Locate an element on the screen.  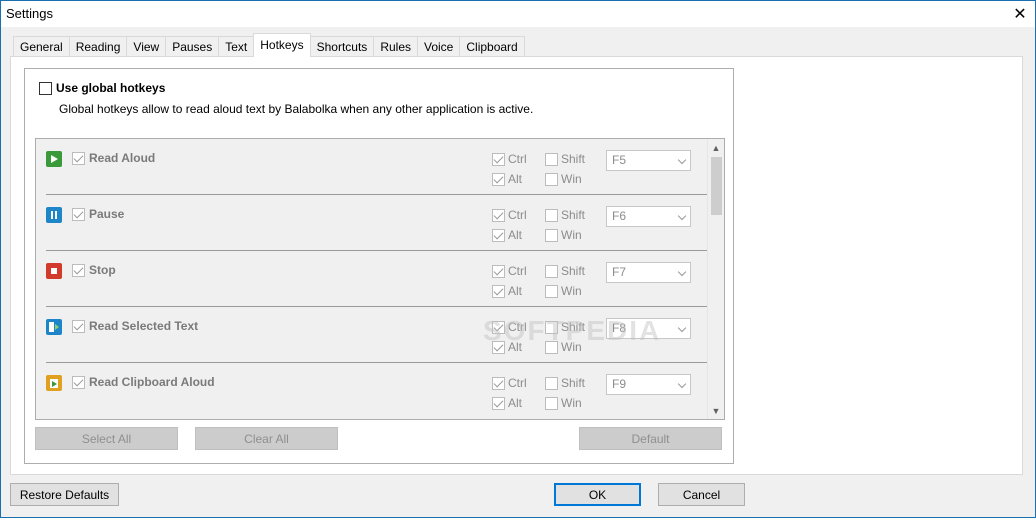
tab-text: Text is located at coordinates (236, 46).